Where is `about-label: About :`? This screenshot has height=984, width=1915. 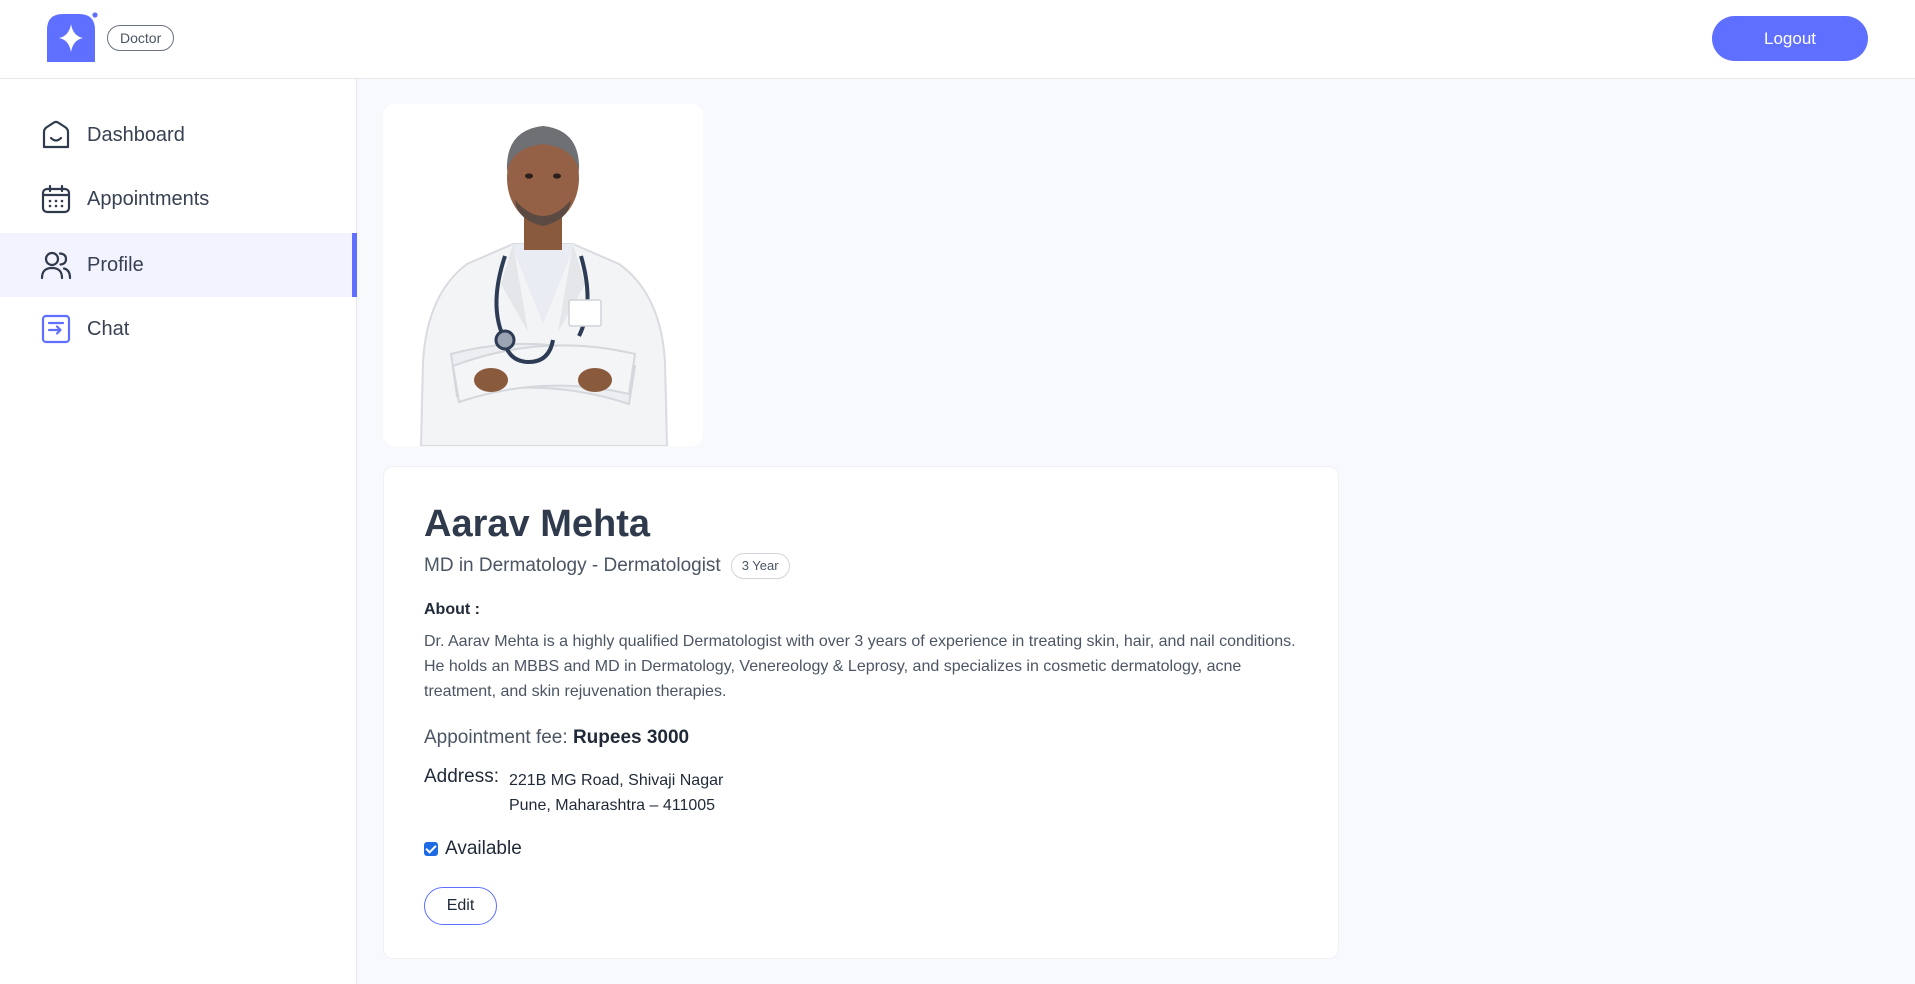
about-label: About : is located at coordinates (452, 609).